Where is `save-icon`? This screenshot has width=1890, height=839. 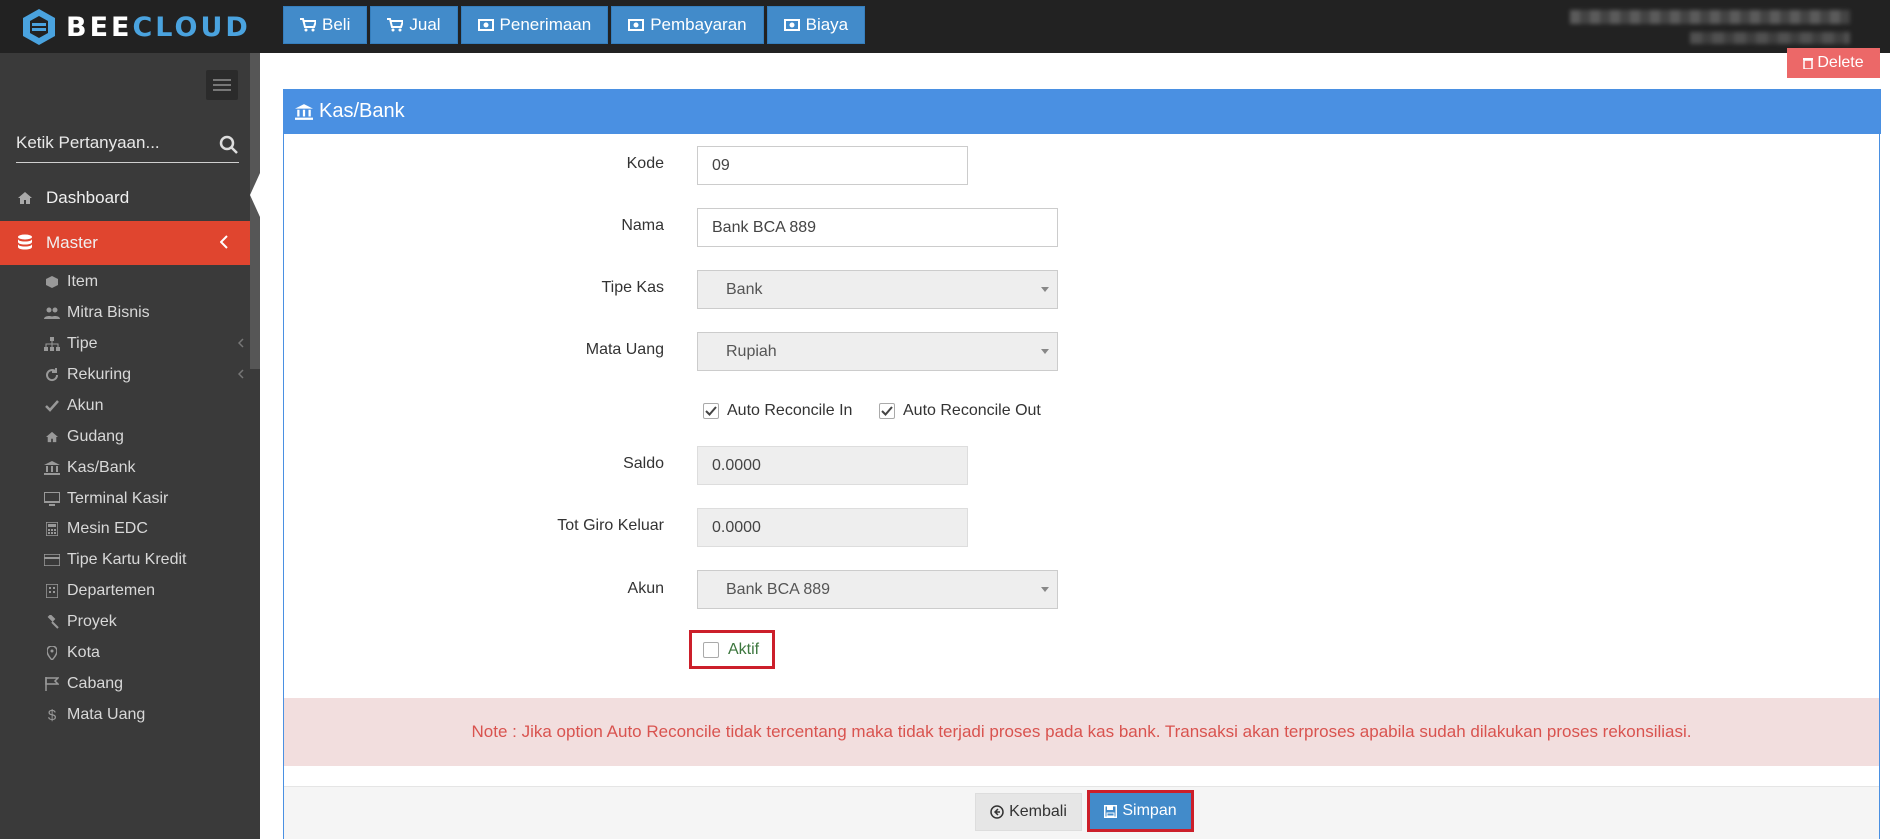
save-icon is located at coordinates (1111, 811).